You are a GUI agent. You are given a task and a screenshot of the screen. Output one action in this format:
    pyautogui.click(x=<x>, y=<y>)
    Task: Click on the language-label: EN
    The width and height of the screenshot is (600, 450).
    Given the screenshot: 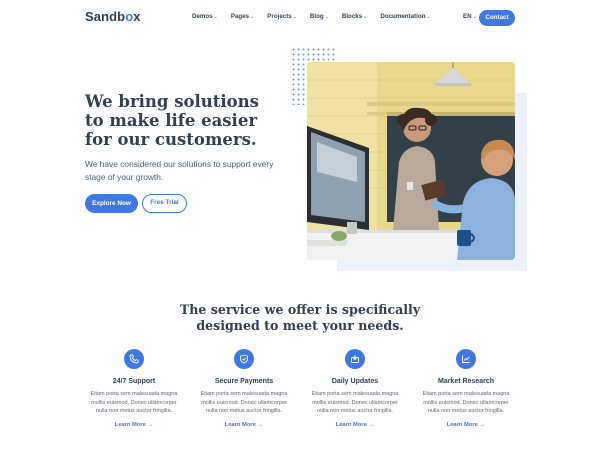 What is the action you would take?
    pyautogui.click(x=467, y=16)
    